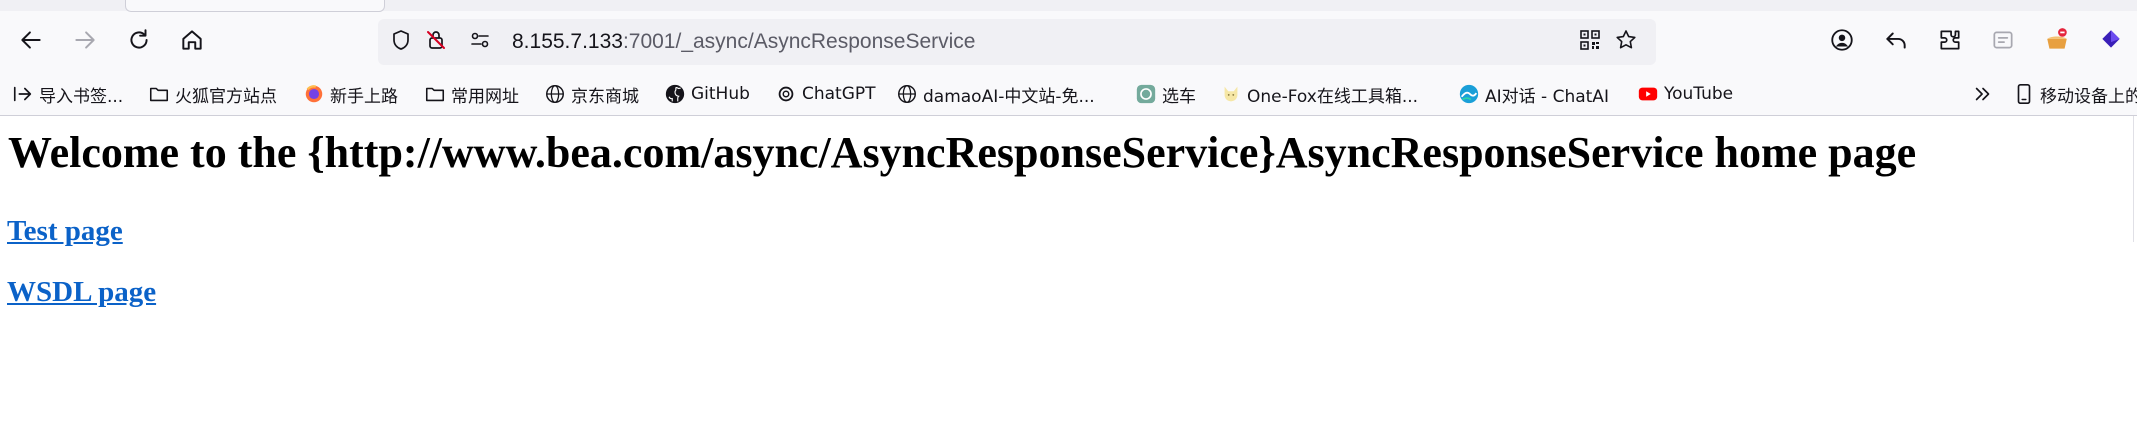 Image resolution: width=2137 pixels, height=447 pixels. Describe the element at coordinates (1469, 94) in the screenshot. I see `chatai-icon` at that location.